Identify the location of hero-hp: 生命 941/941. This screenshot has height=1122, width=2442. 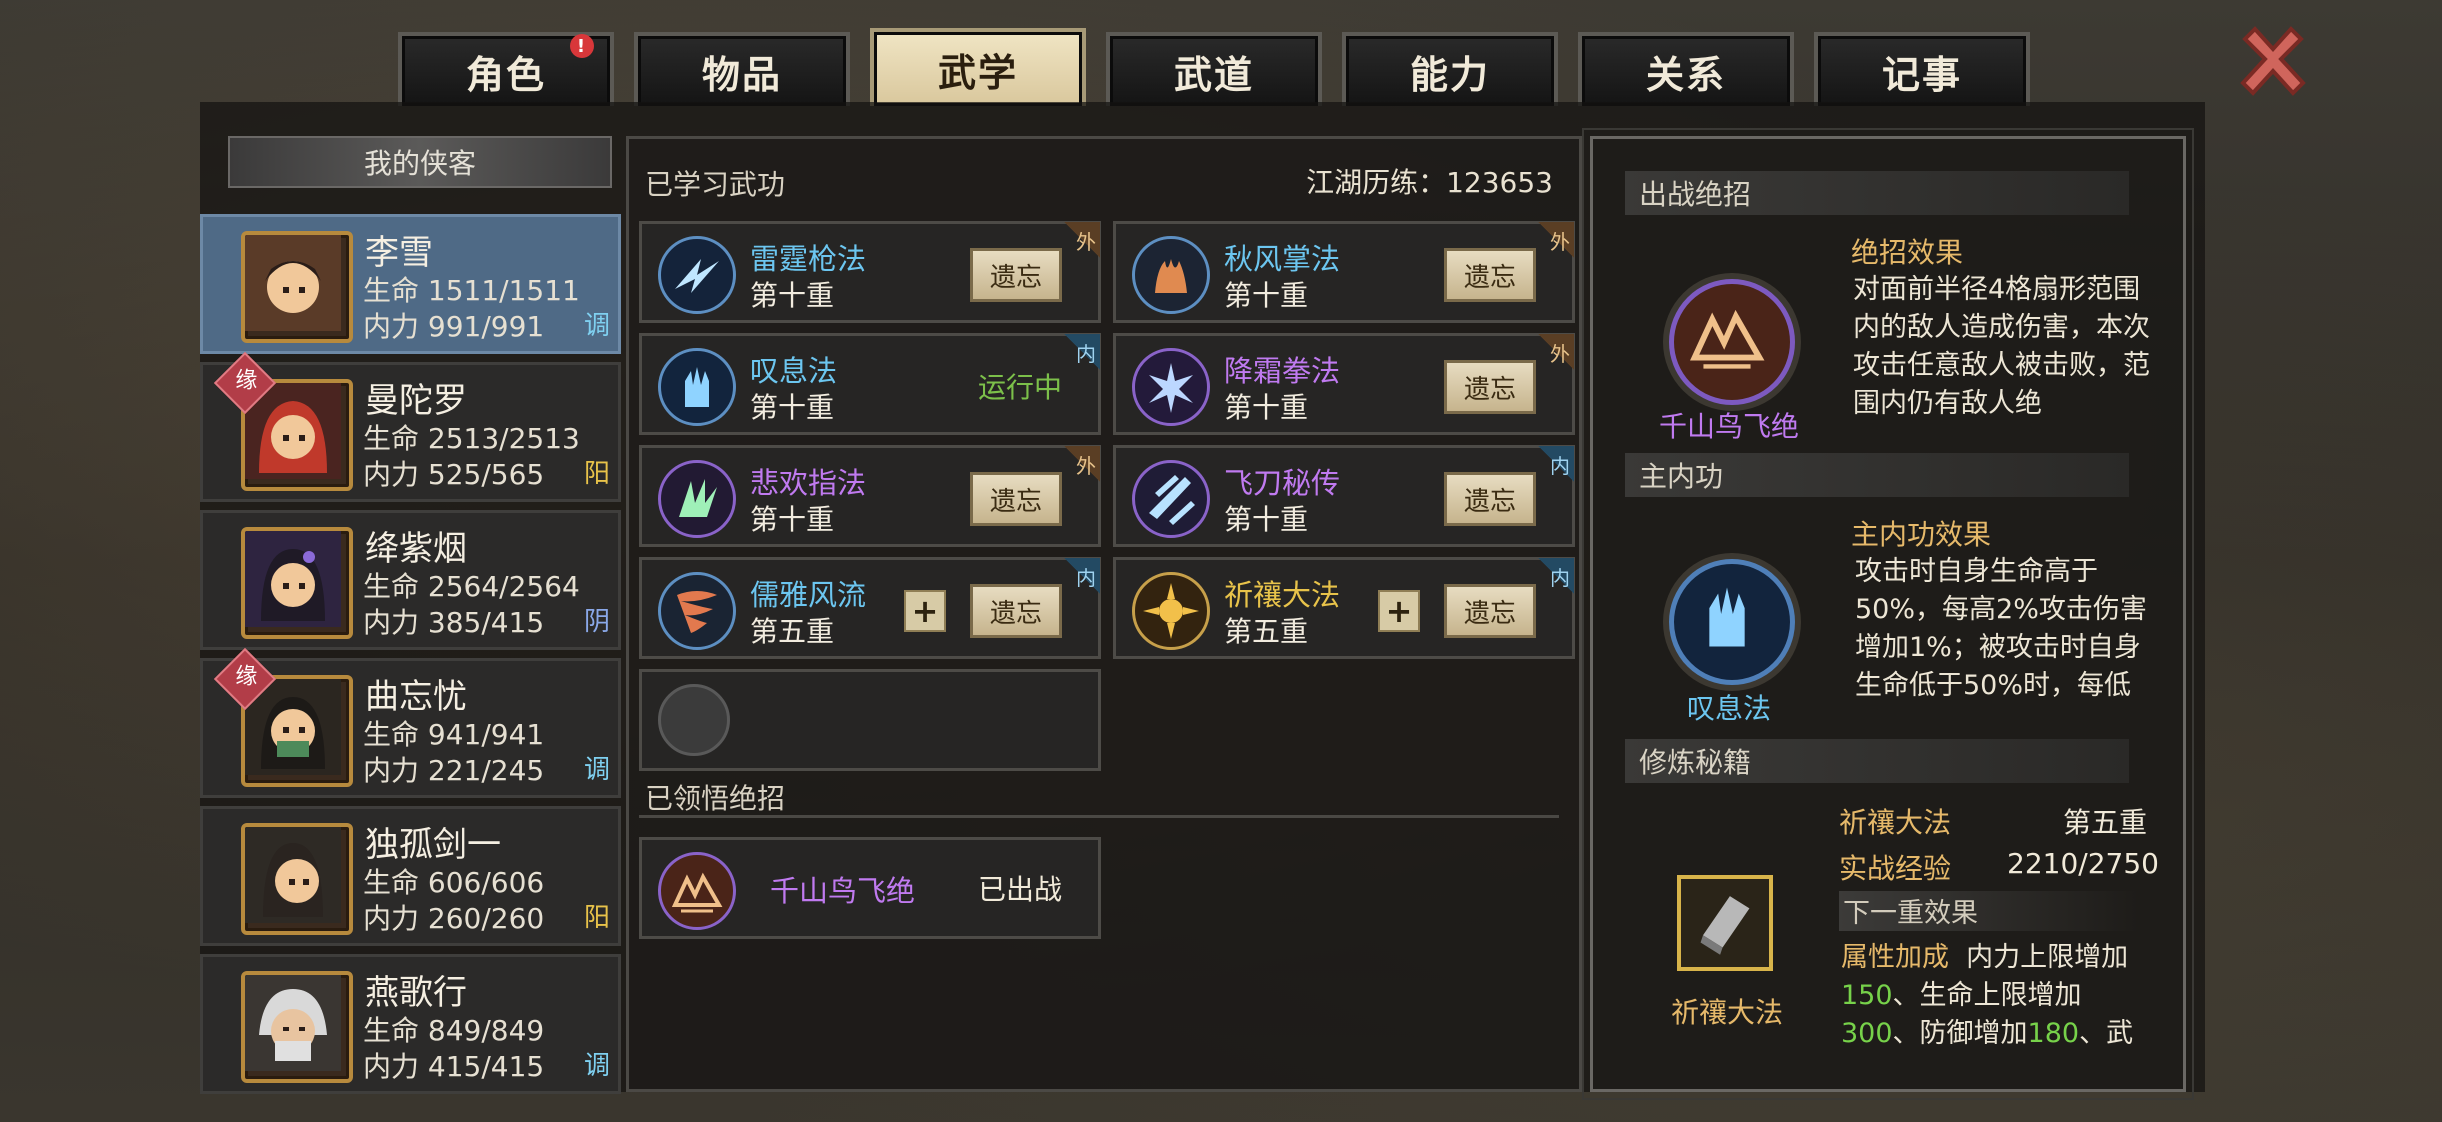
(454, 734).